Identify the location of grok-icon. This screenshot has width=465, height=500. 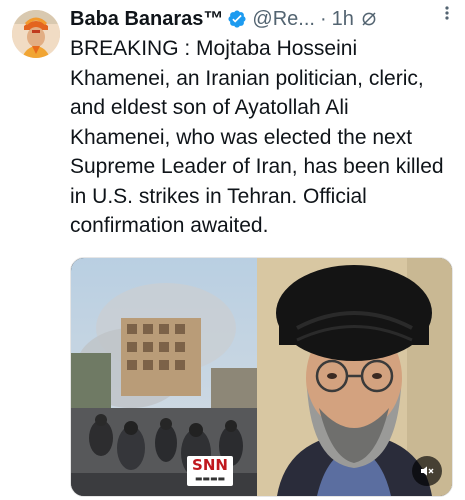
(369, 19).